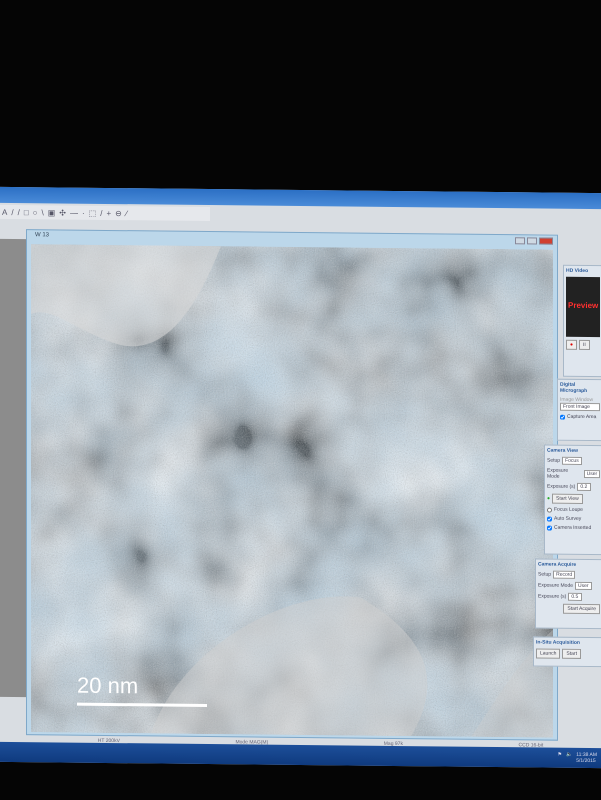 The width and height of the screenshot is (601, 800). I want to click on panel-title: Camera Acquire, so click(557, 564).